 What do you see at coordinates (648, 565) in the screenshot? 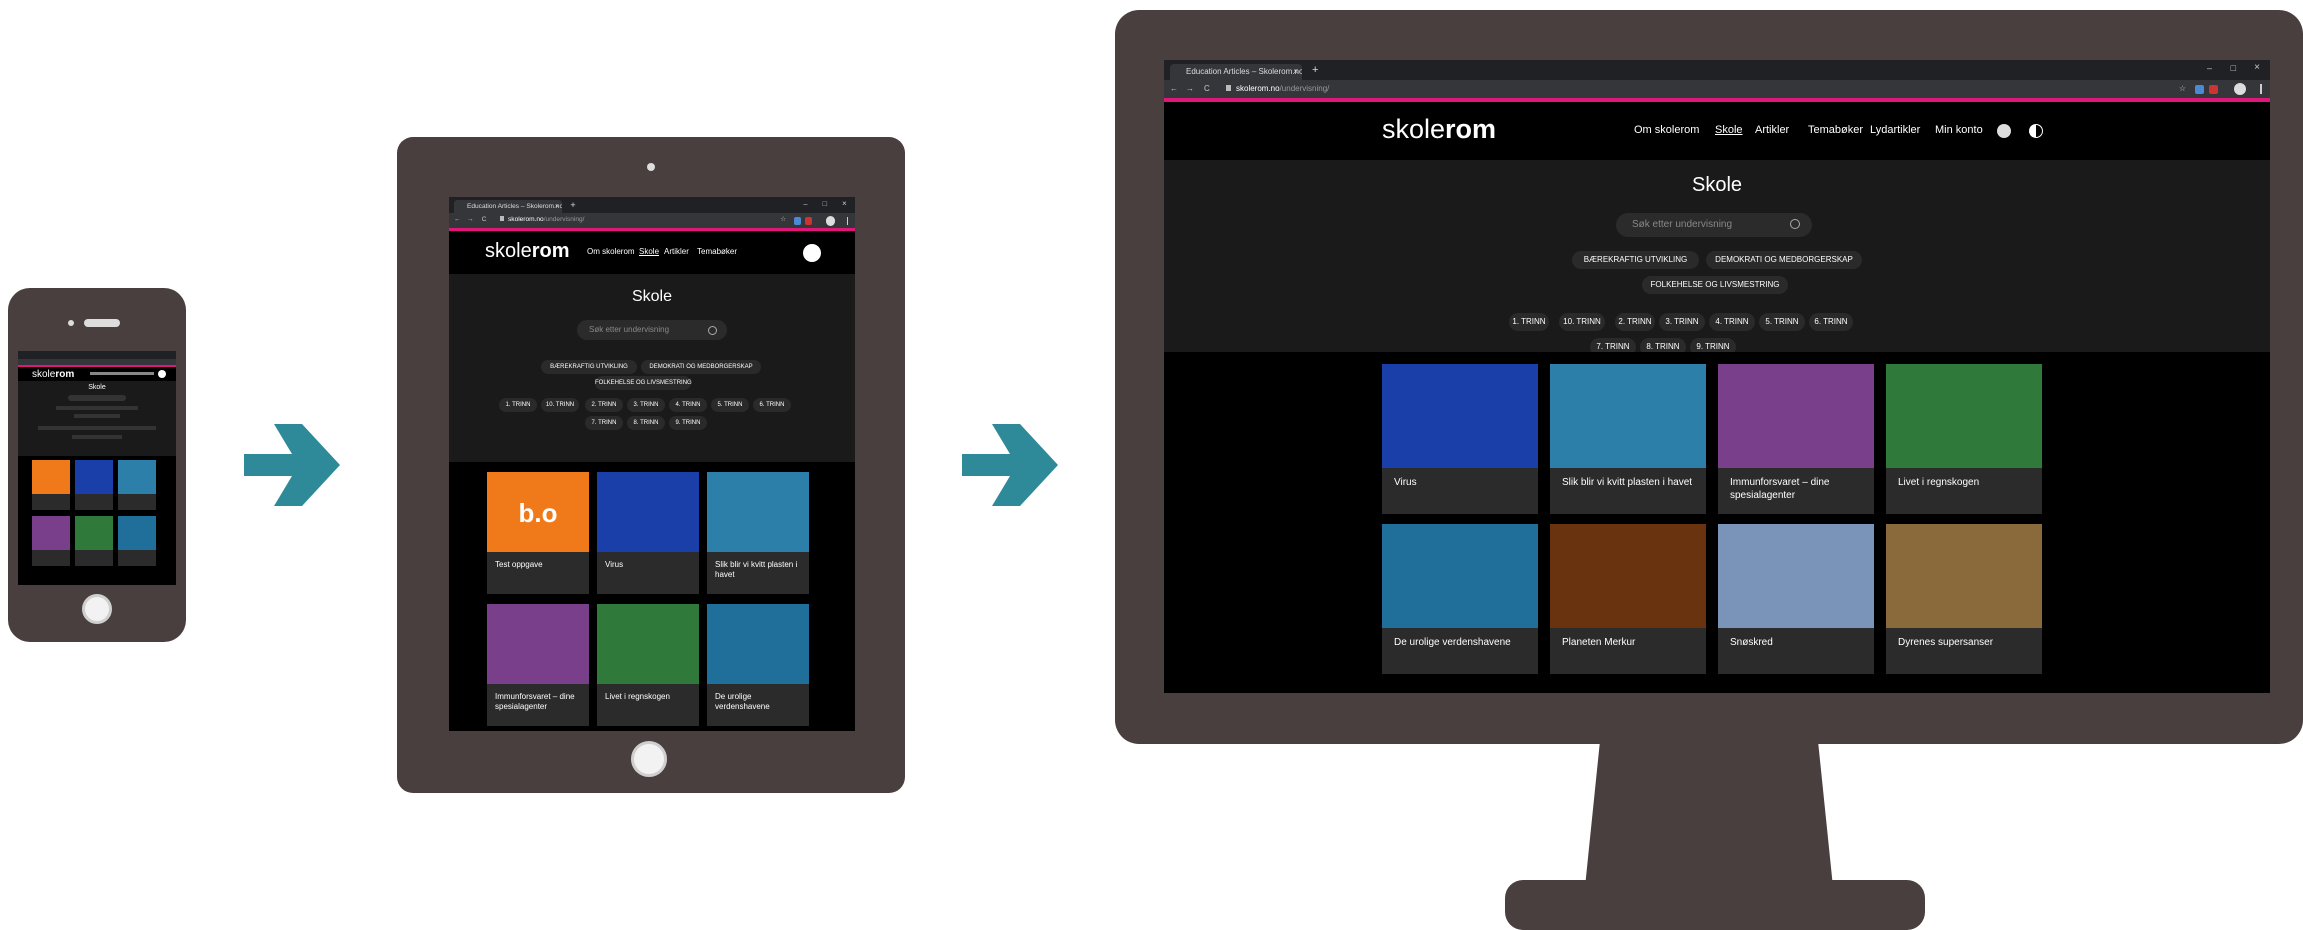
I see `card-title: Virus` at bounding box center [648, 565].